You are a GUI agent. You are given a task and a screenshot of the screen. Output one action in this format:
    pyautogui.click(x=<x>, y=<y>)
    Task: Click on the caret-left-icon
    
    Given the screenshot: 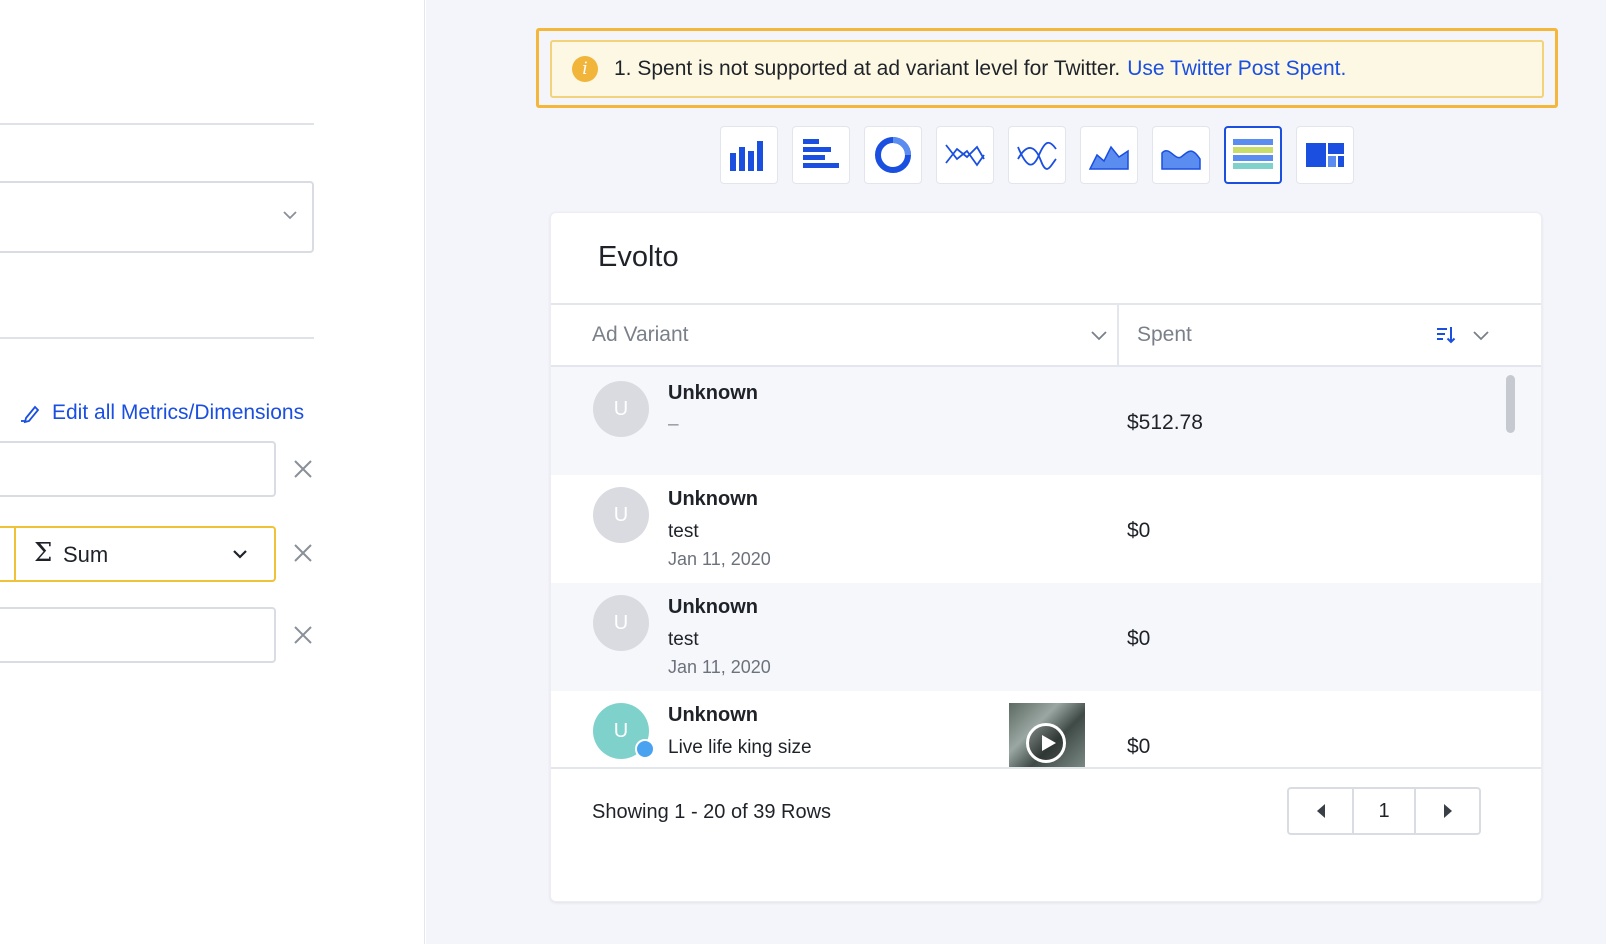 What is the action you would take?
    pyautogui.click(x=1320, y=811)
    